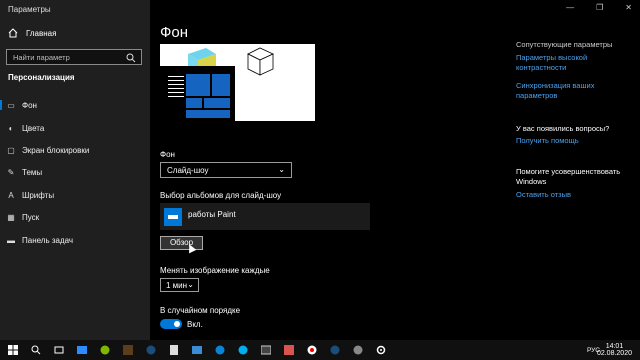 This screenshot has width=640, height=360. I want to click on high-contrast-link: Параметры высокой контрастности, so click(571, 63).